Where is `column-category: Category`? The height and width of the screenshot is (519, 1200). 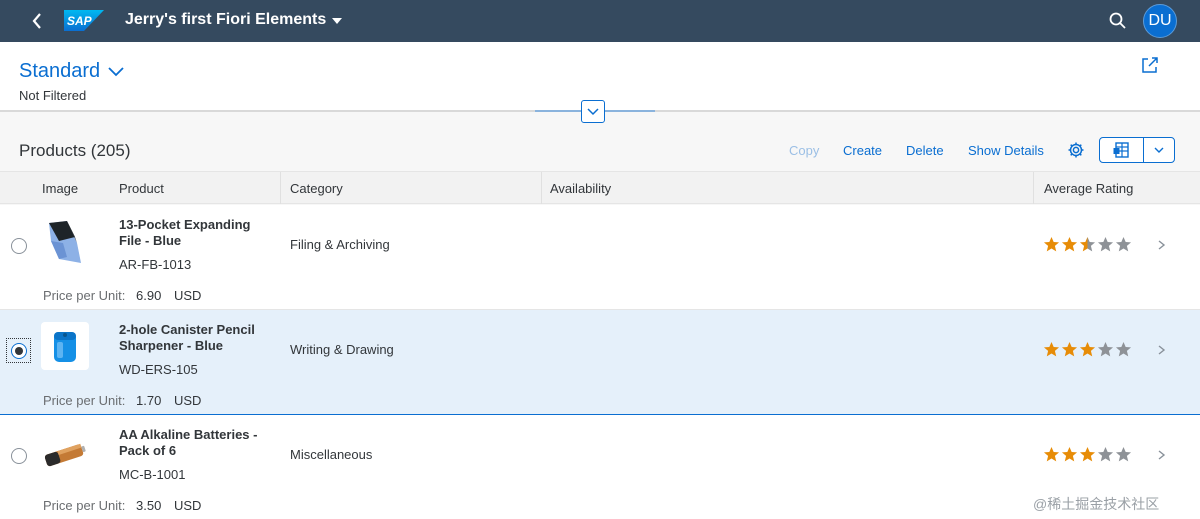 column-category: Category is located at coordinates (316, 188).